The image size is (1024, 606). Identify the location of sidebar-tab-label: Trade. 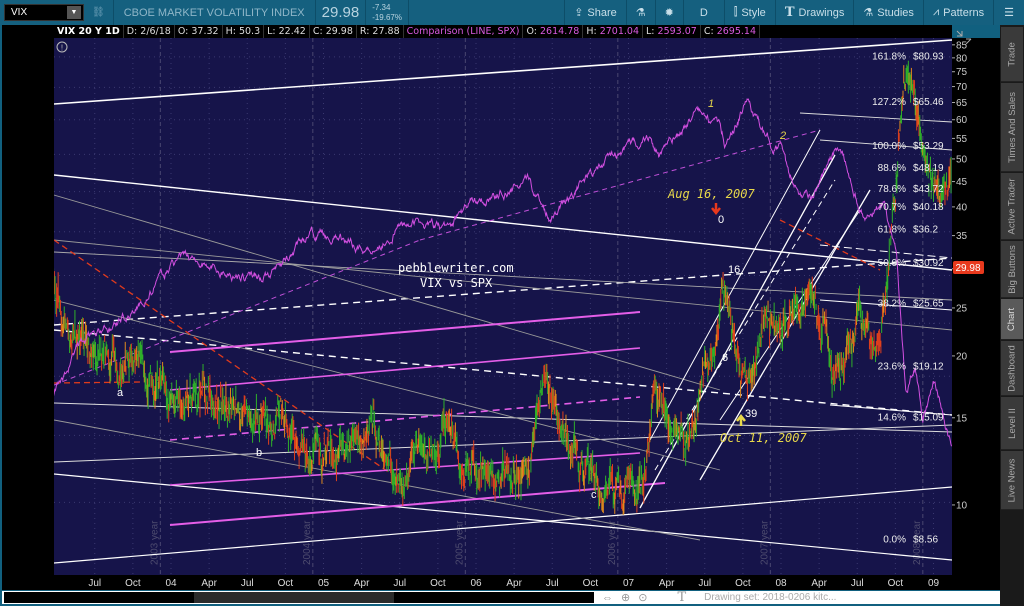
(1012, 54).